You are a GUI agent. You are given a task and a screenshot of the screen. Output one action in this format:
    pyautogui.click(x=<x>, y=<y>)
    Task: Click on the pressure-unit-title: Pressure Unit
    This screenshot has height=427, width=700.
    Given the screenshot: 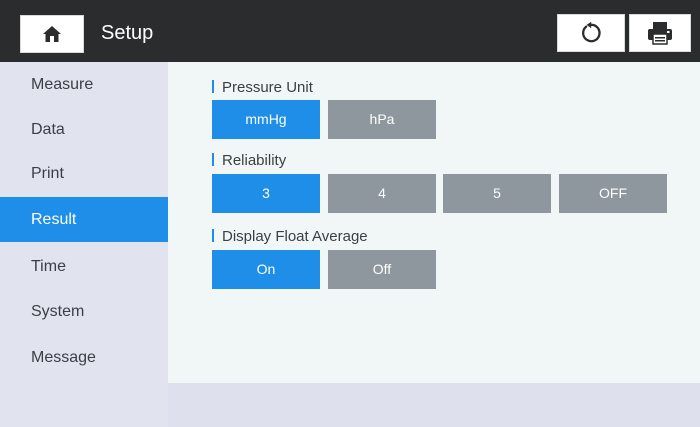 What is the action you would take?
    pyautogui.click(x=267, y=87)
    